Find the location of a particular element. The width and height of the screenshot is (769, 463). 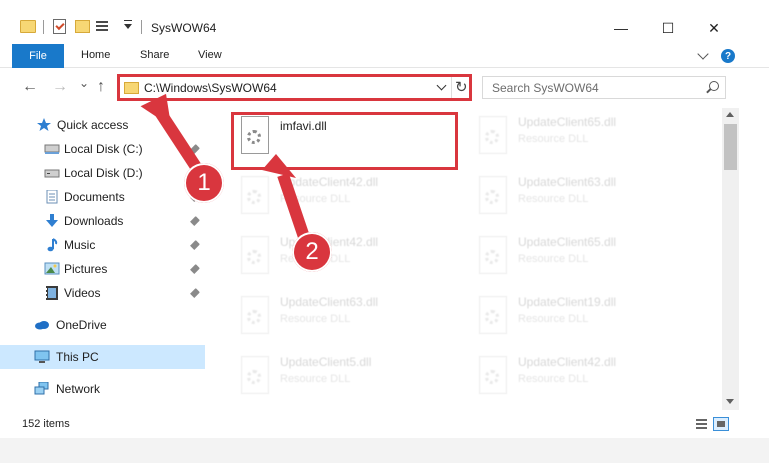

up-button: ↑ is located at coordinates (101, 87).